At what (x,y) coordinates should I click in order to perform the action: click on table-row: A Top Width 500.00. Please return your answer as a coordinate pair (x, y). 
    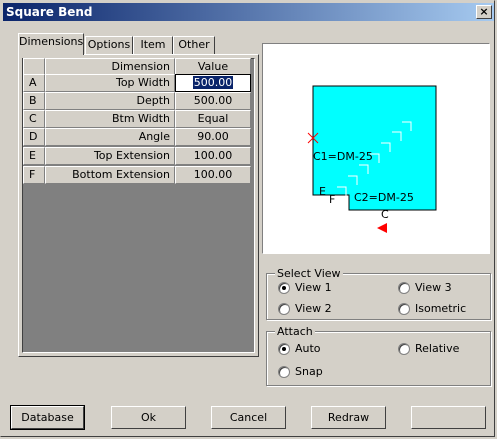
    Looking at the image, I should click on (137, 83).